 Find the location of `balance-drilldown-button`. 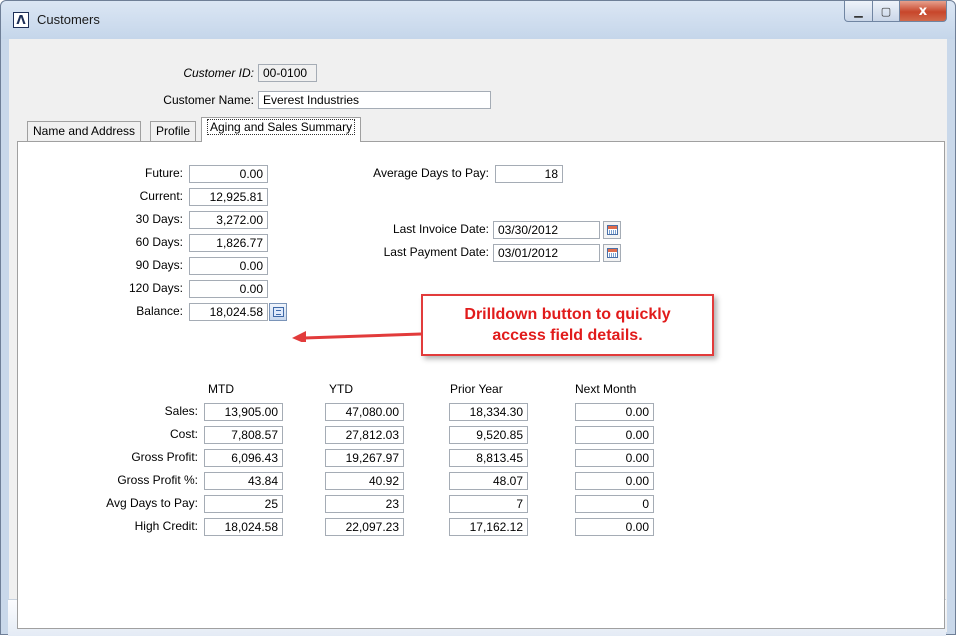

balance-drilldown-button is located at coordinates (278, 312).